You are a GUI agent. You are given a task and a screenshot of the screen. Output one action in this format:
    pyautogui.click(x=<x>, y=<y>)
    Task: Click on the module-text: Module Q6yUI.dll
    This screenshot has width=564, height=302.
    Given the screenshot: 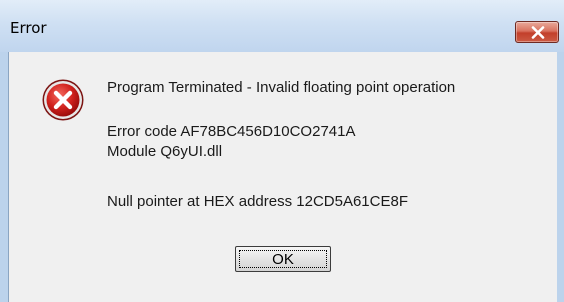 What is the action you would take?
    pyautogui.click(x=165, y=151)
    